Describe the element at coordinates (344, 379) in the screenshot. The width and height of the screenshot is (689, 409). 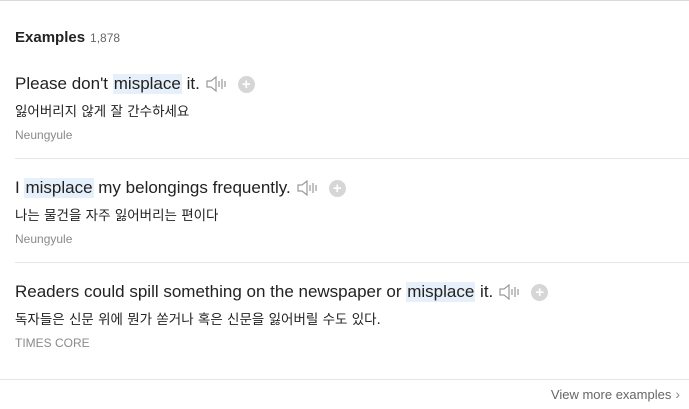
I see `footer-divider` at that location.